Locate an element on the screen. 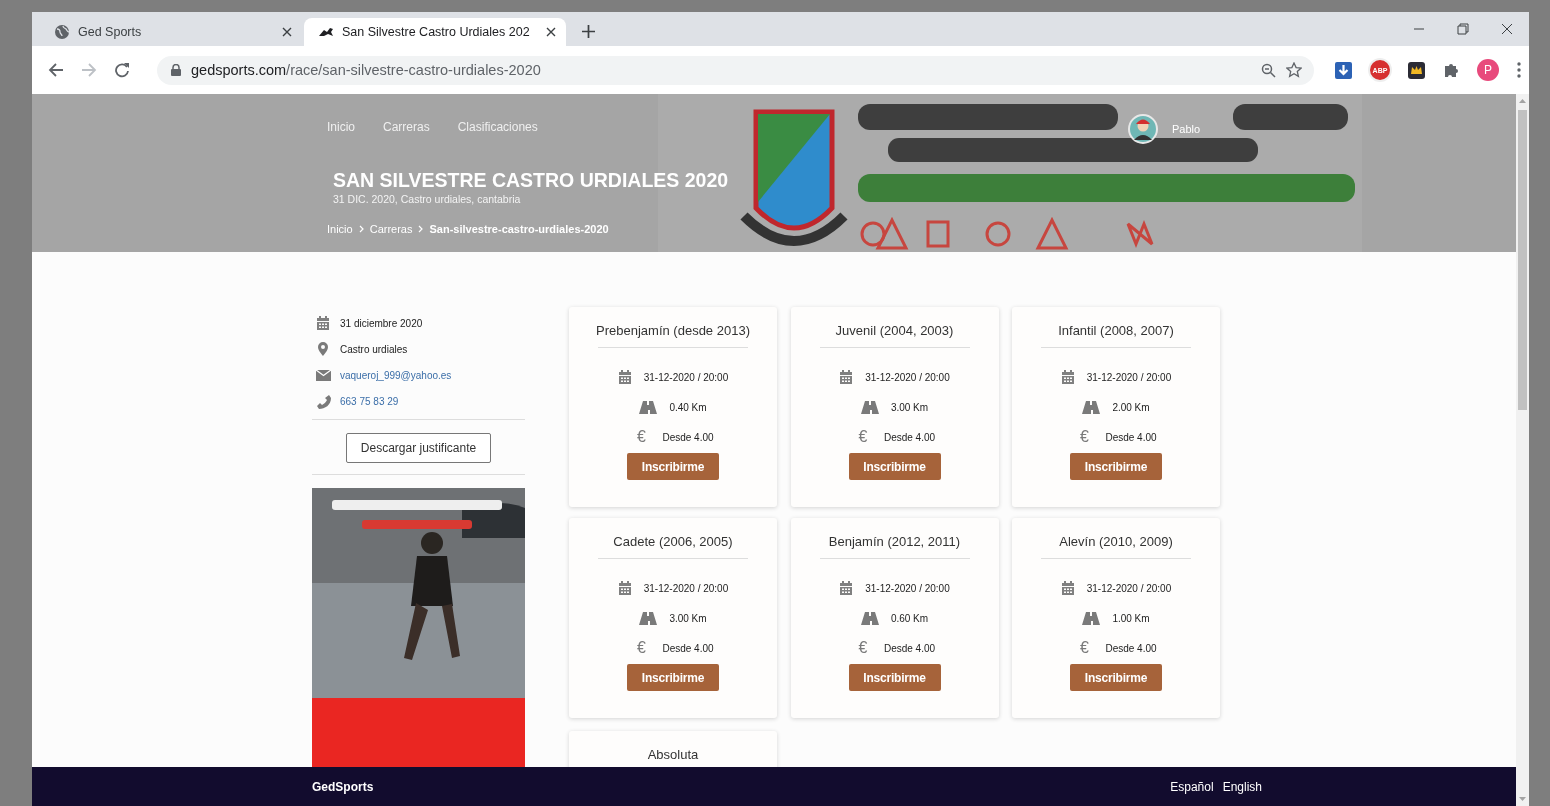 This screenshot has height=806, width=1550. race-subtitle: 31 DIC. 2020, Castro urdiales, cantabria is located at coordinates (427, 199).